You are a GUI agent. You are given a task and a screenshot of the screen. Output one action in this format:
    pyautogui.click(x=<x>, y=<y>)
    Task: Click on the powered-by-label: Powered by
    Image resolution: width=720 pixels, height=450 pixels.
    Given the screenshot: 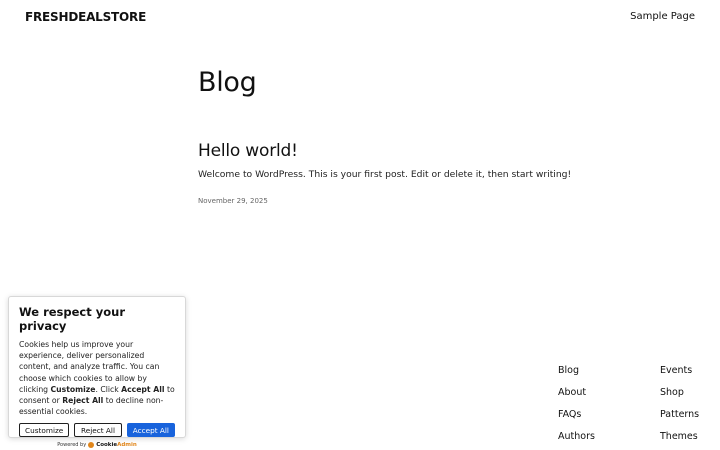 What is the action you would take?
    pyautogui.click(x=72, y=445)
    